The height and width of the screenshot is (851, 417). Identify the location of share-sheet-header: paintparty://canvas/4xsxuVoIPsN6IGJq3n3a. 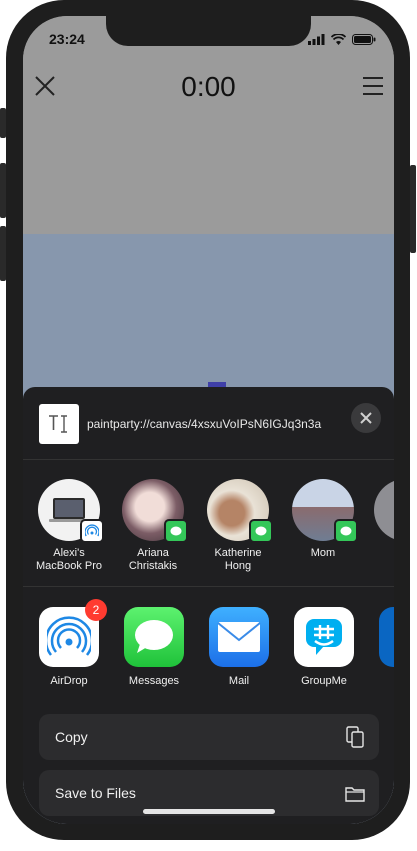
(208, 423).